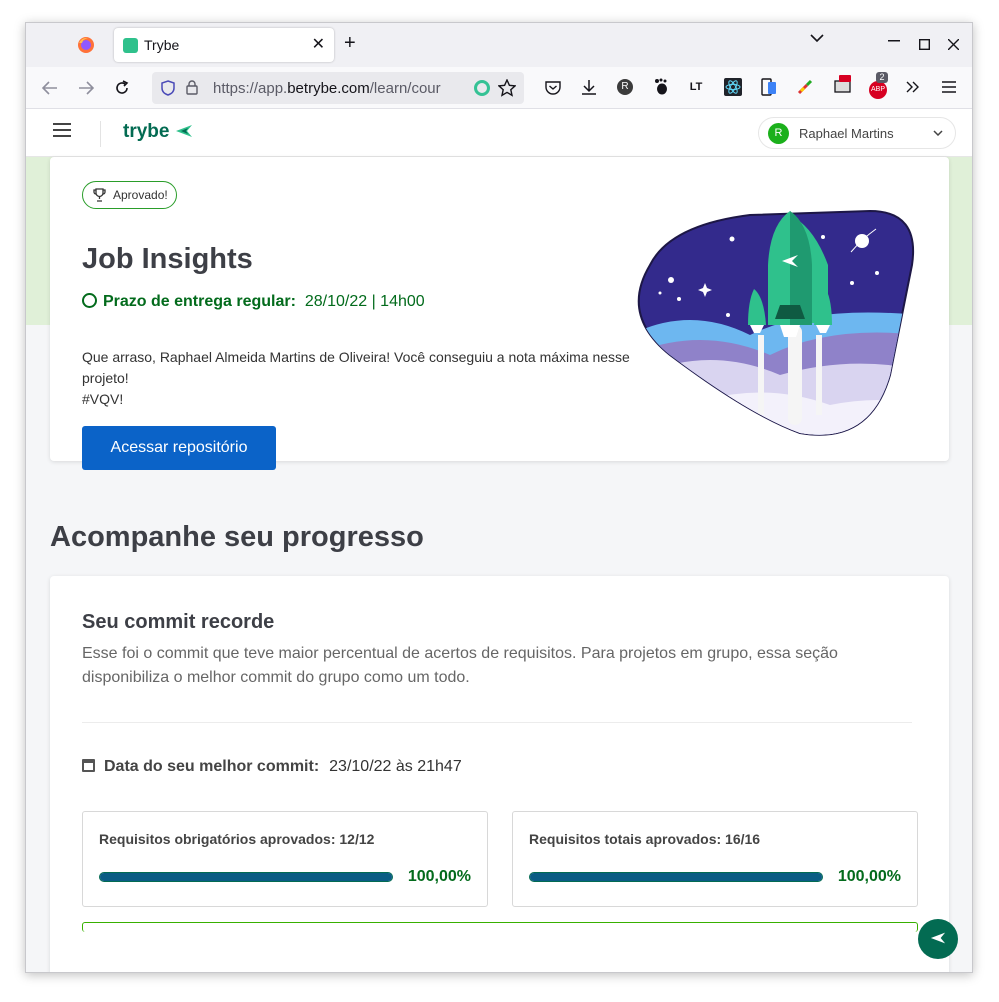 The width and height of the screenshot is (999, 1002). Describe the element at coordinates (350, 43) in the screenshot. I see `new-tab-button: +` at that location.